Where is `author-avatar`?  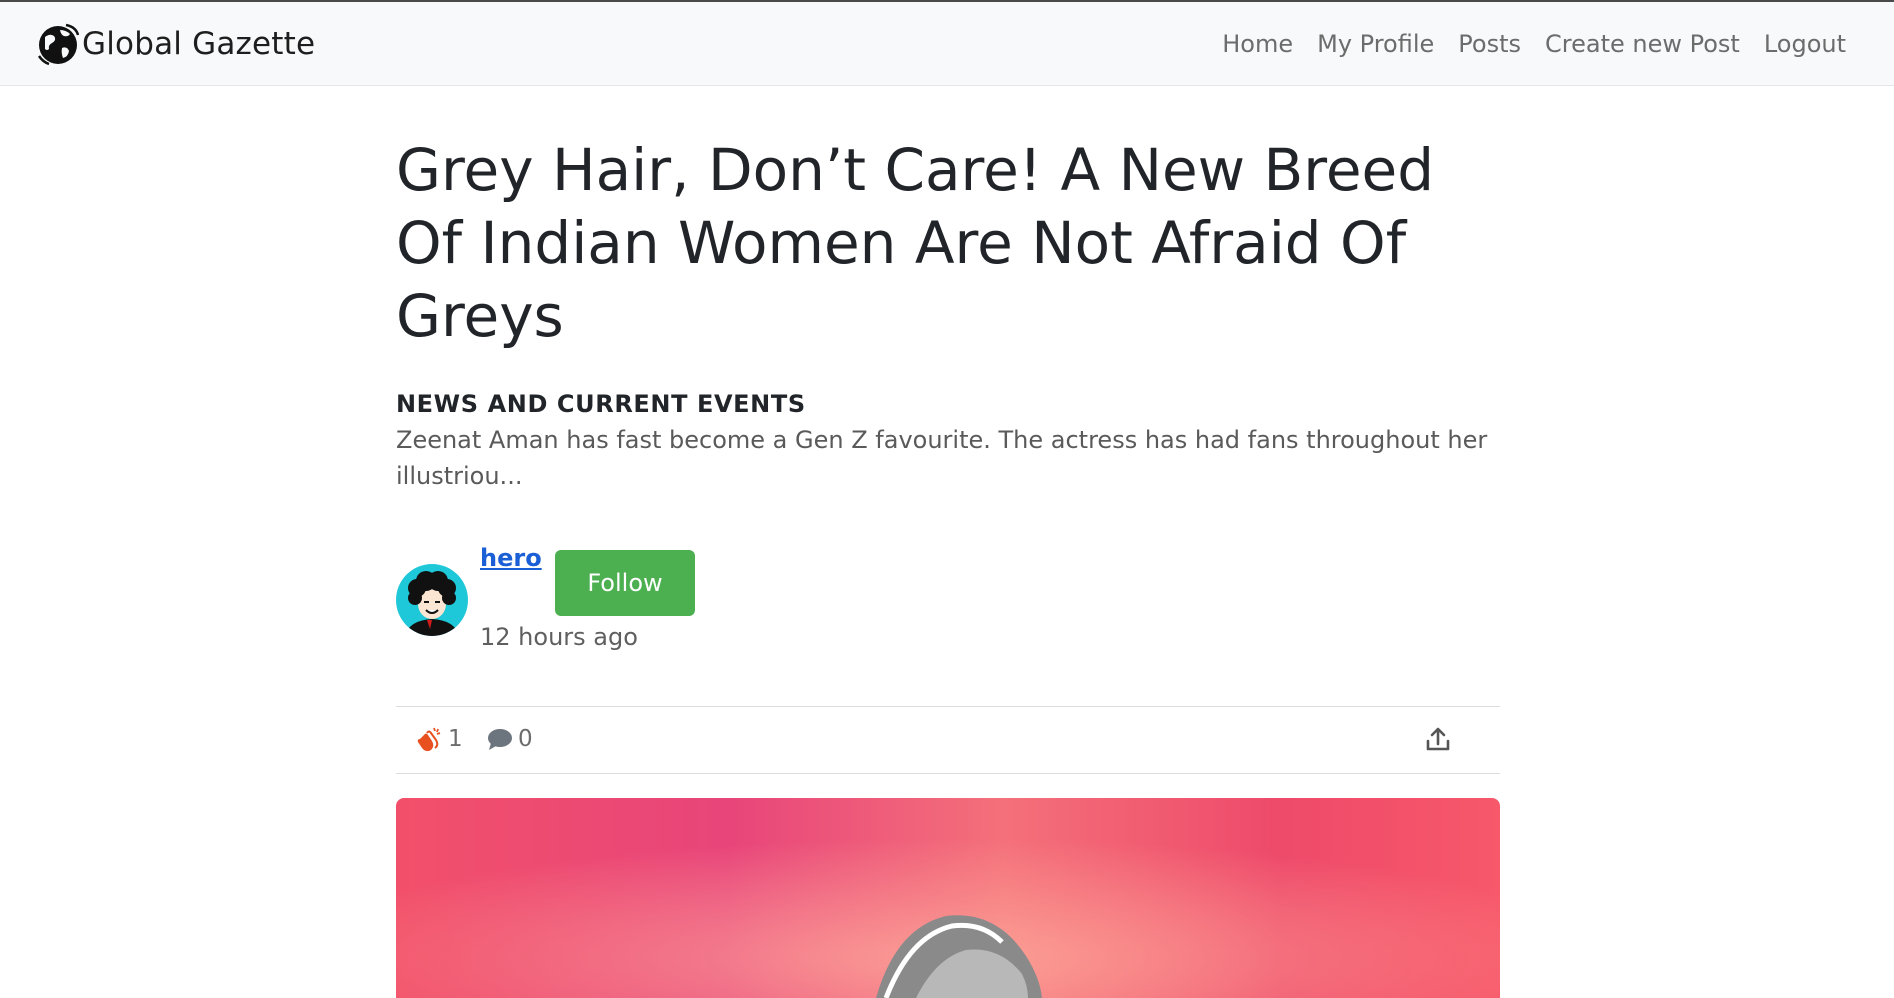 author-avatar is located at coordinates (432, 600).